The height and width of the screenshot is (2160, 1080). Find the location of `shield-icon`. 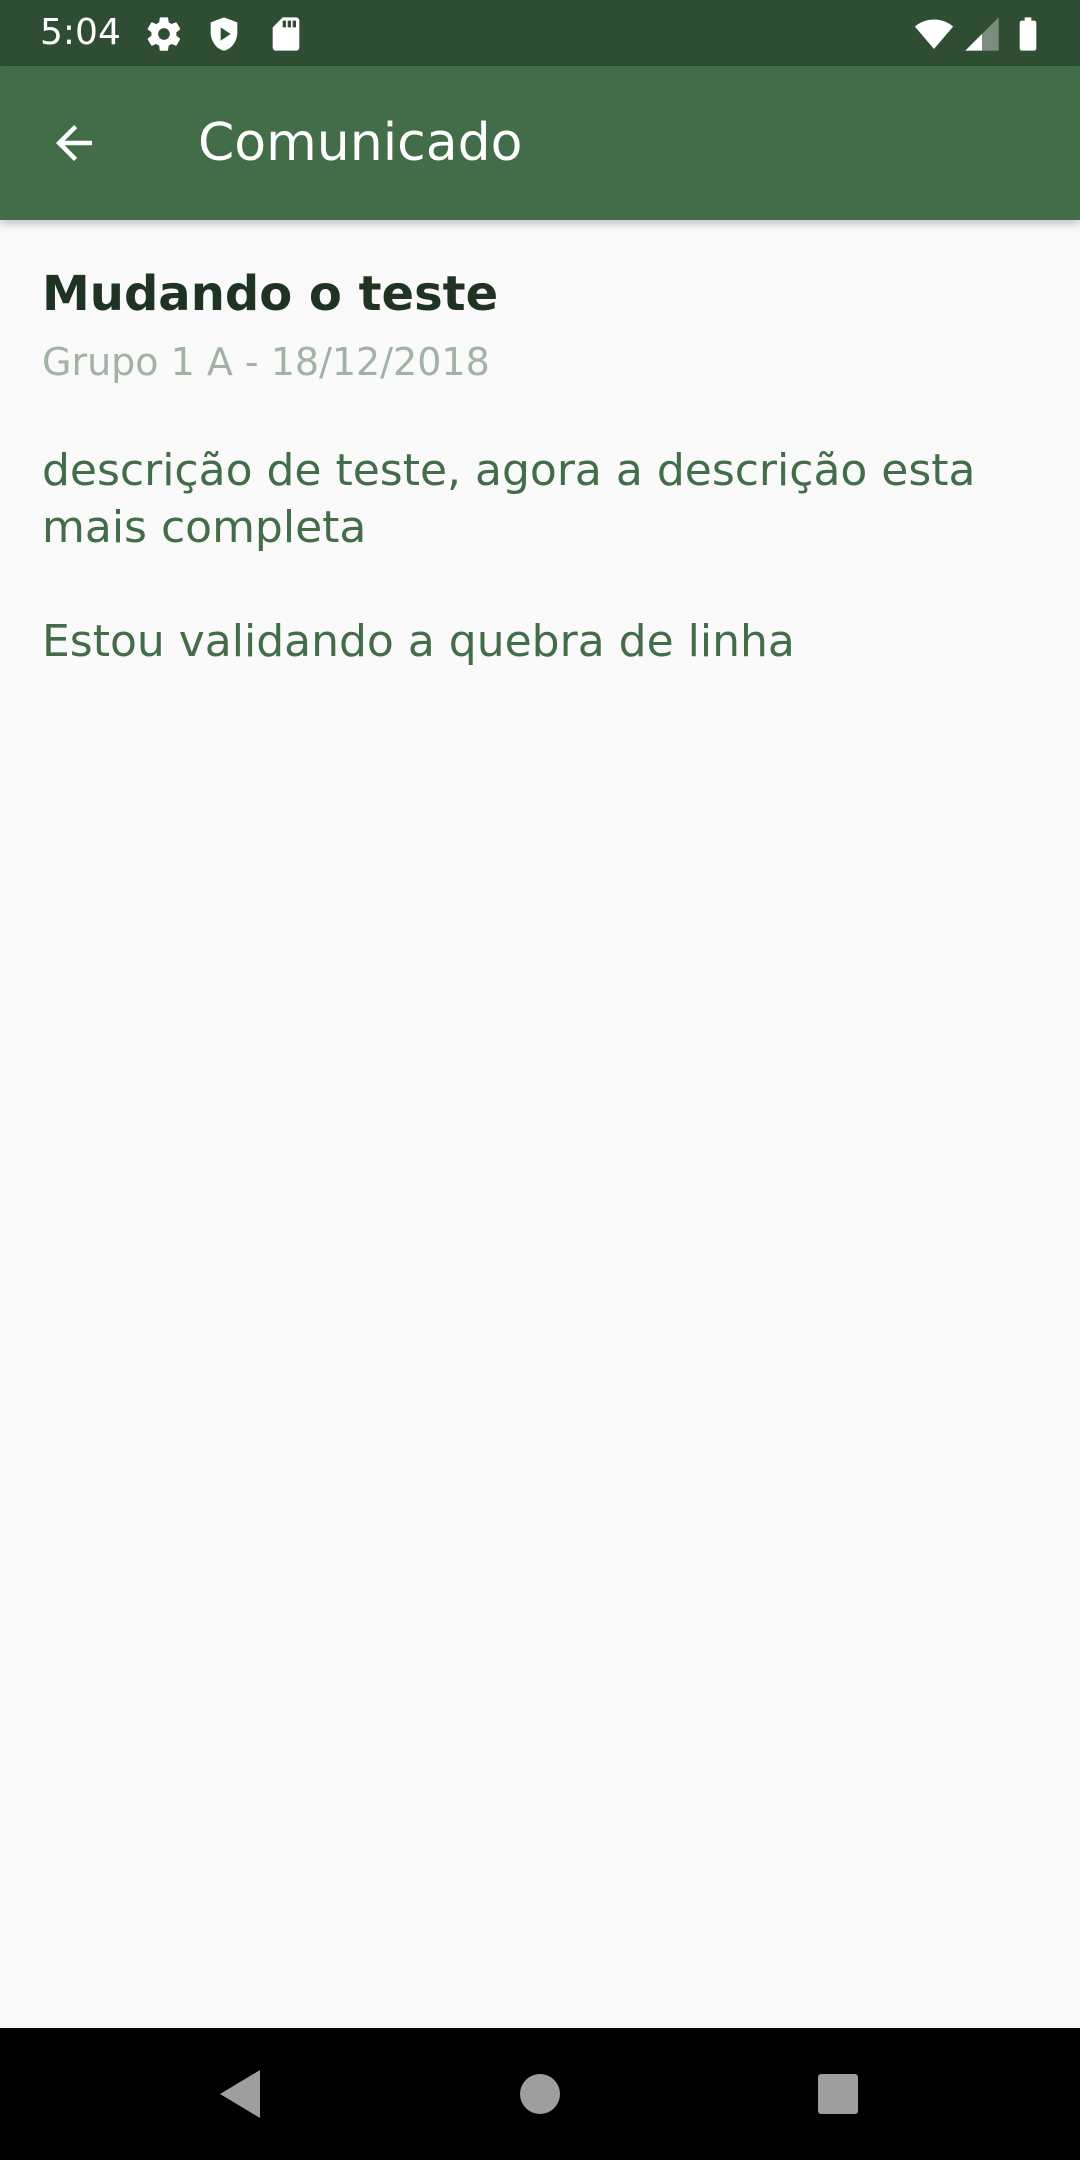

shield-icon is located at coordinates (224, 34).